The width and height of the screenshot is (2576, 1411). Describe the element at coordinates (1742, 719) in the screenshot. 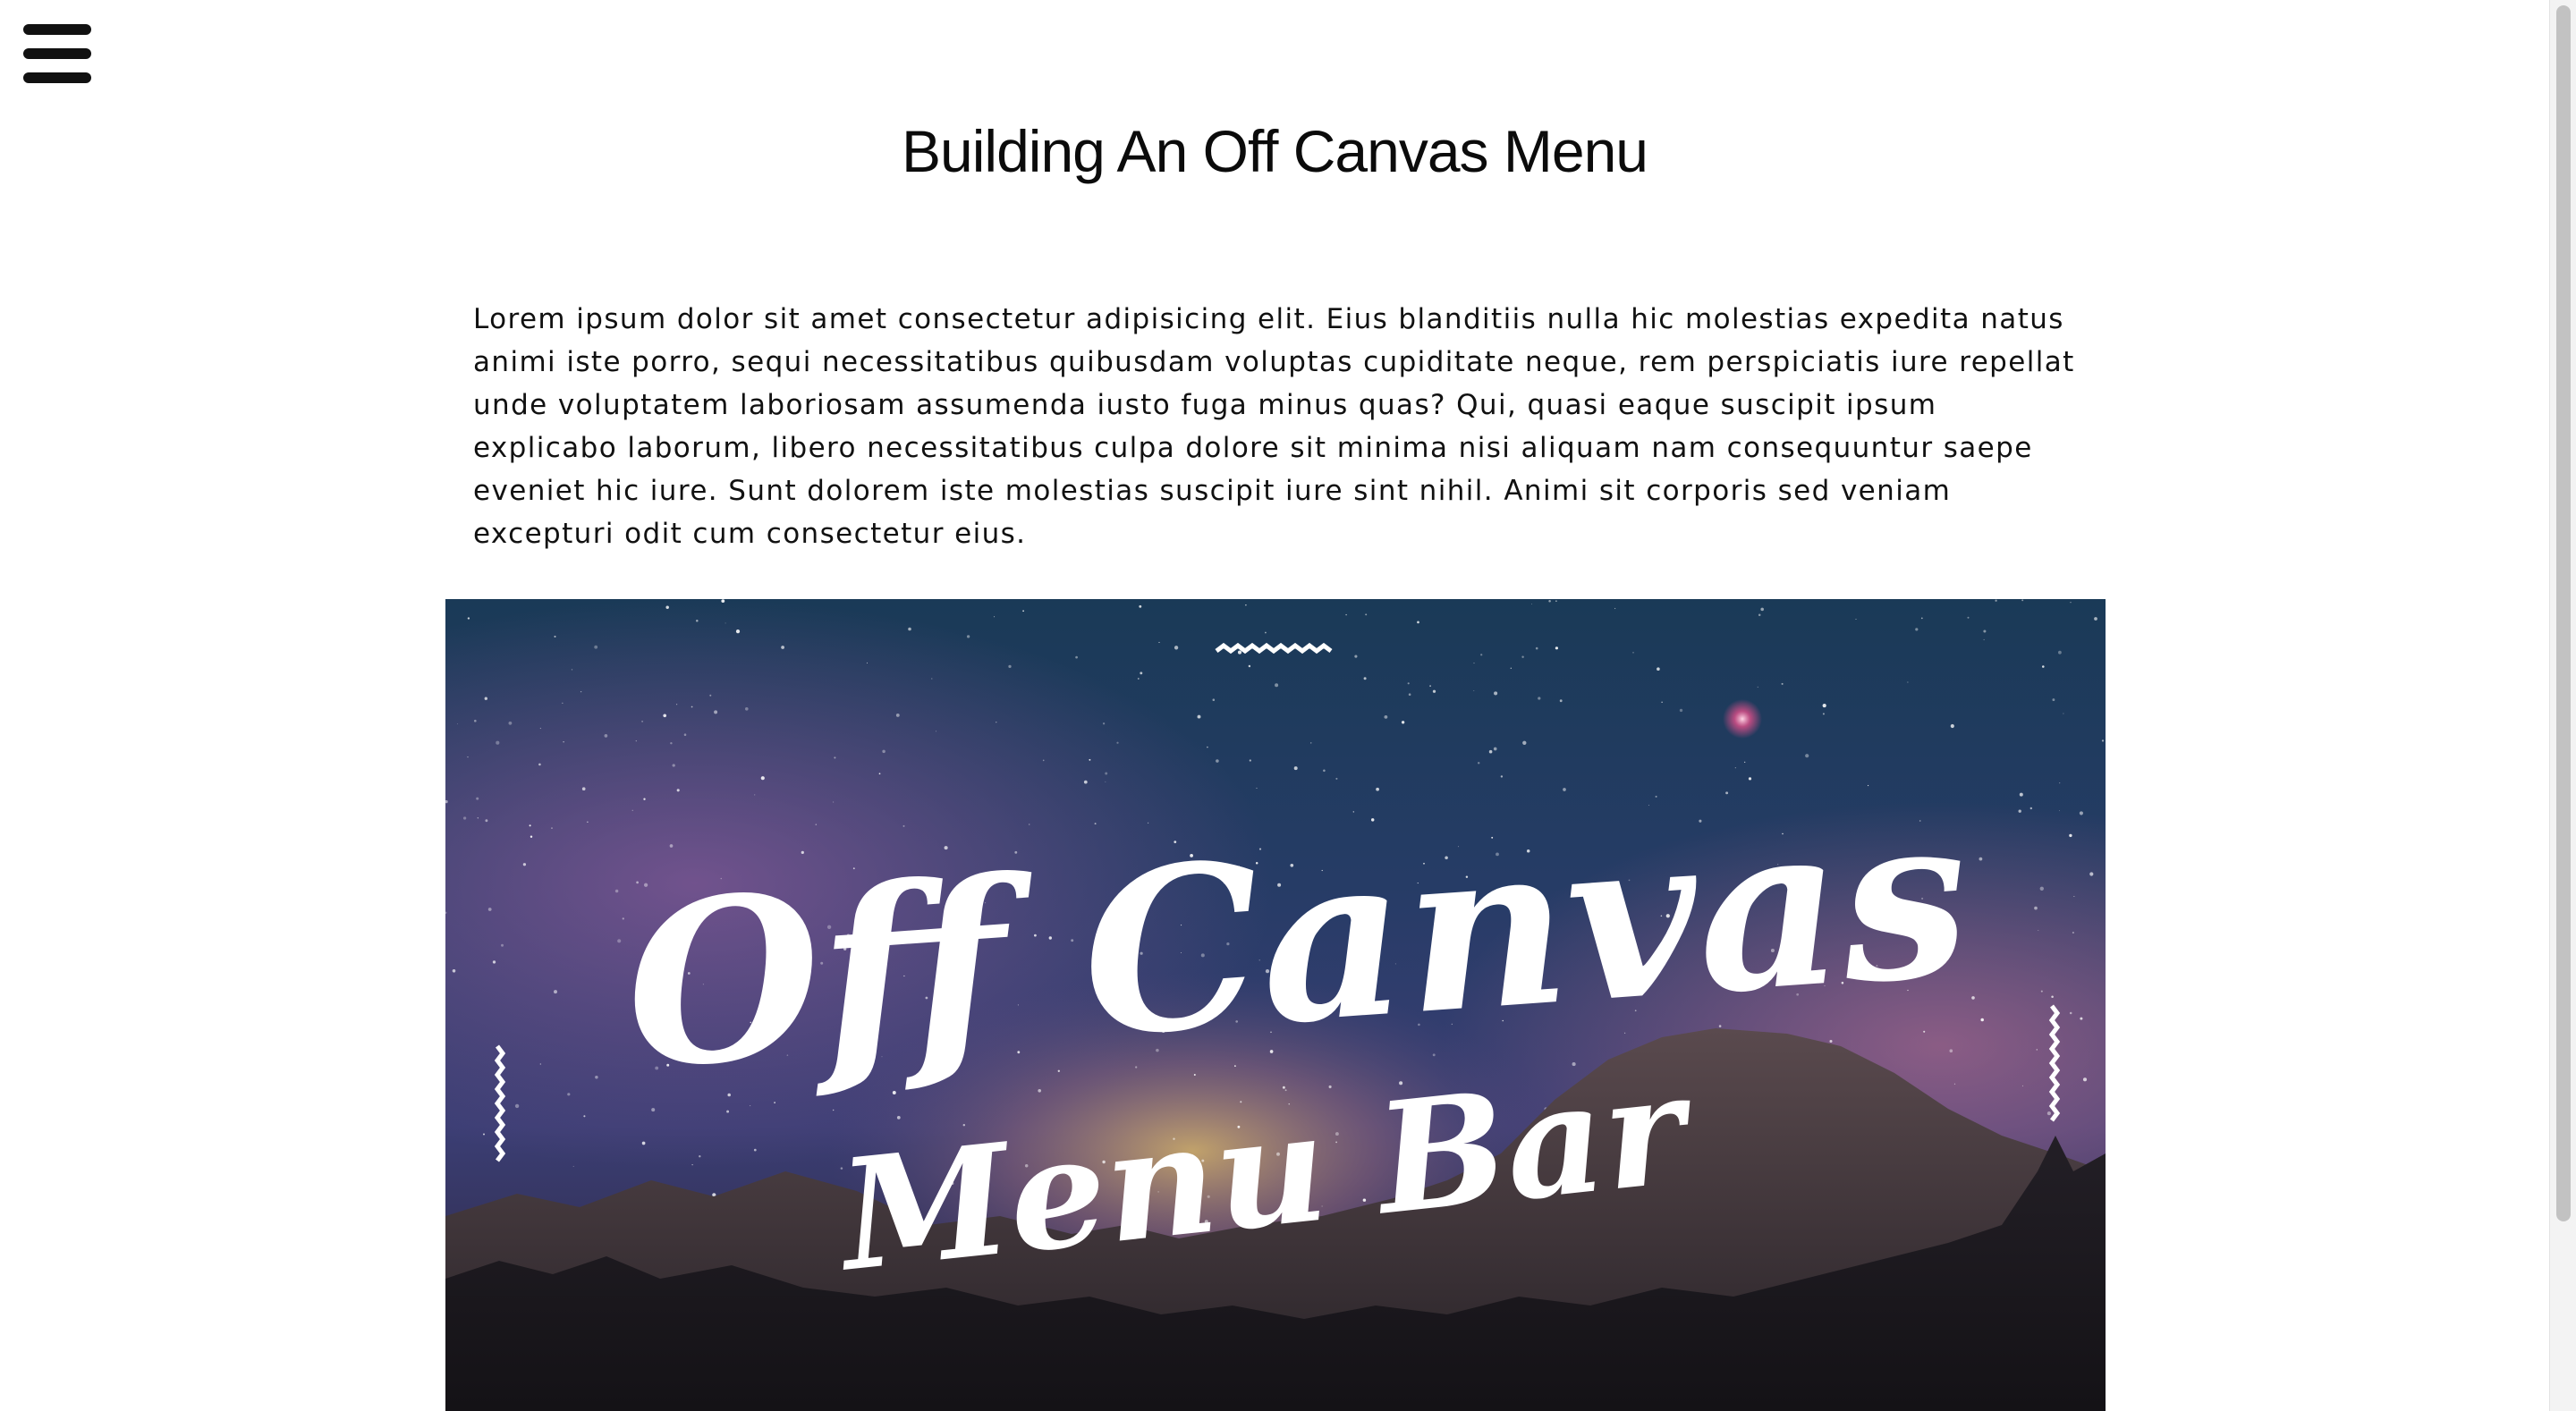

I see `bright-star` at that location.